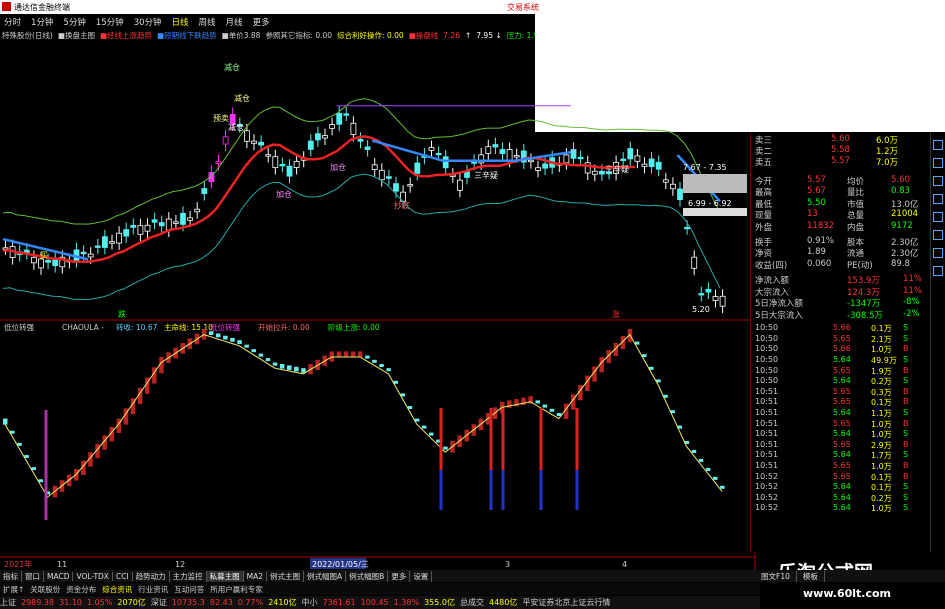 The image size is (945, 609). What do you see at coordinates (159, 602) in the screenshot?
I see `index-name: 深证` at bounding box center [159, 602].